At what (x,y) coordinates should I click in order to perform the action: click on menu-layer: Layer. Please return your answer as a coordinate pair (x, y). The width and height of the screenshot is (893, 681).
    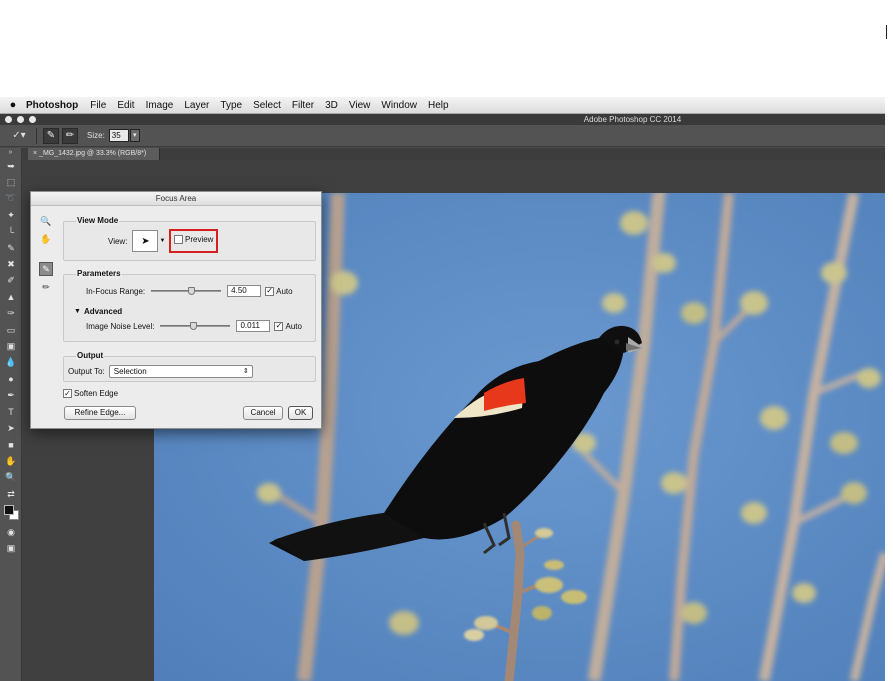
    Looking at the image, I should click on (196, 105).